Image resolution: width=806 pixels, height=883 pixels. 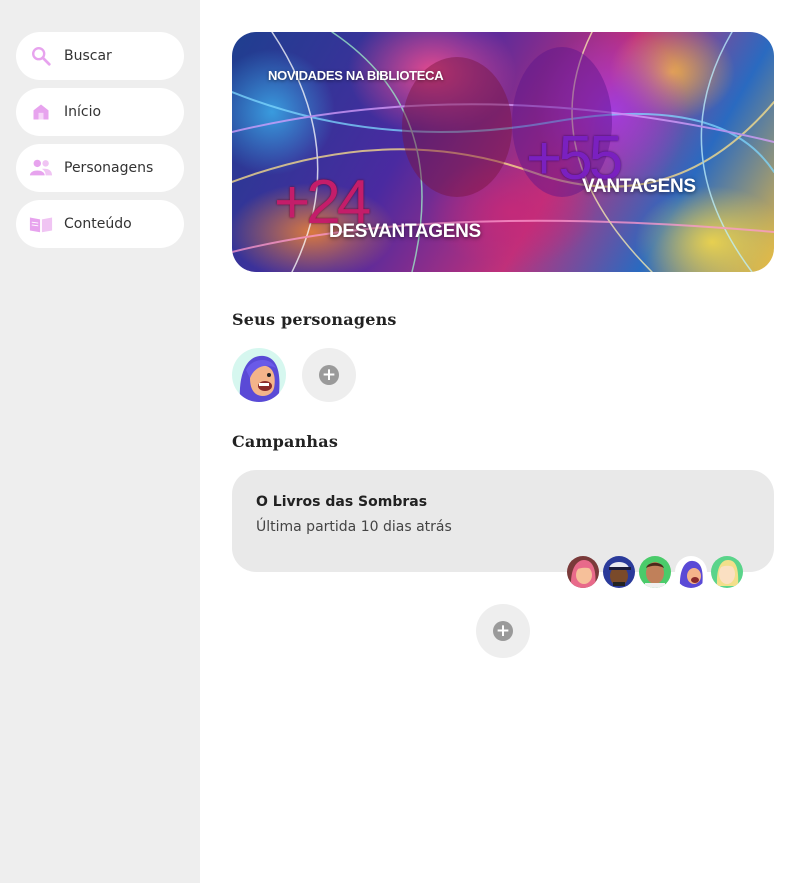 What do you see at coordinates (342, 502) in the screenshot?
I see `campaign-title: O Livros das Sombras` at bounding box center [342, 502].